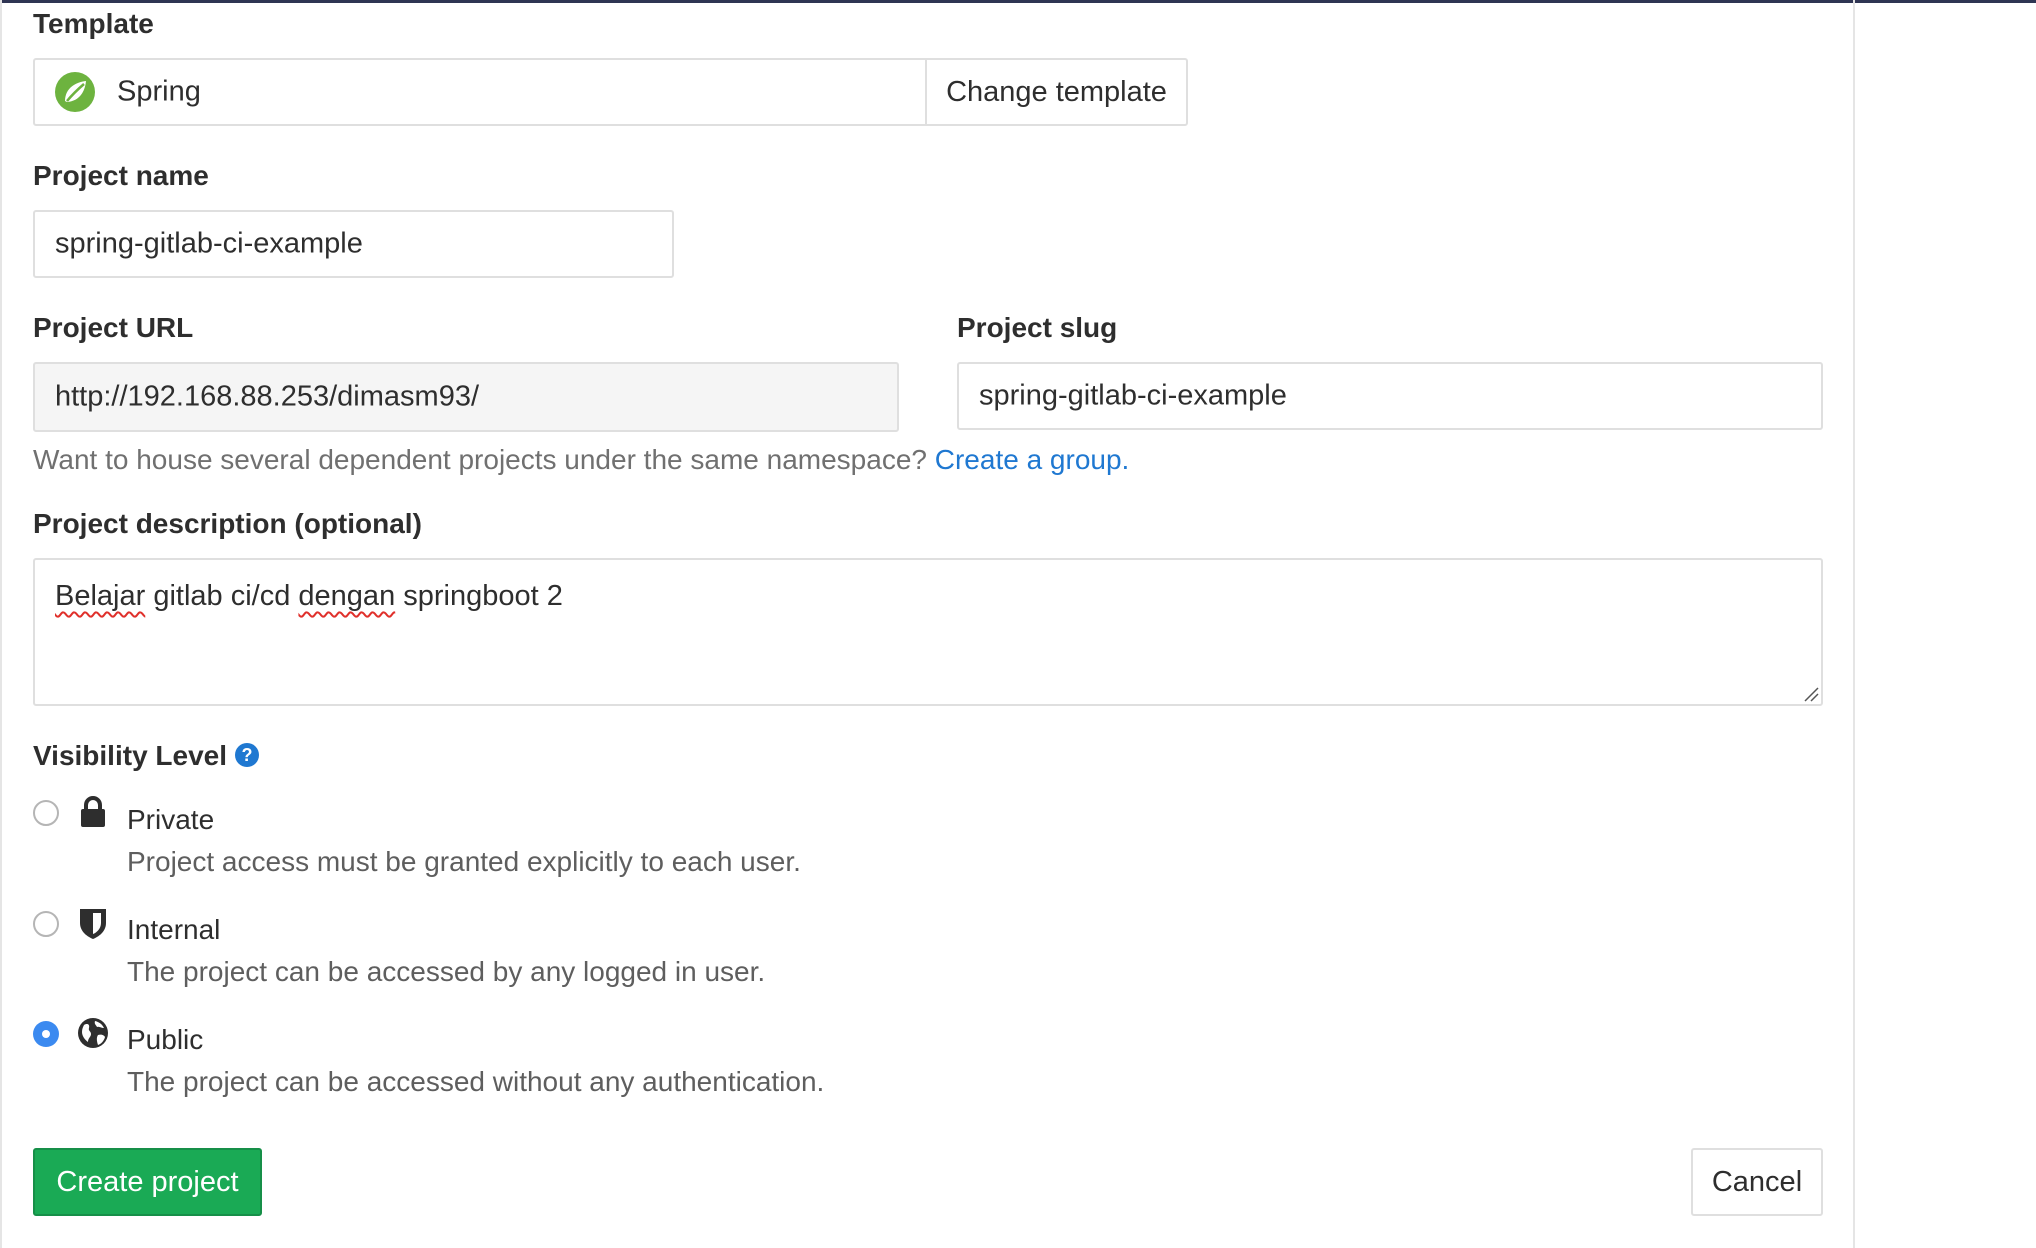  I want to click on top-border, so click(1018, 1).